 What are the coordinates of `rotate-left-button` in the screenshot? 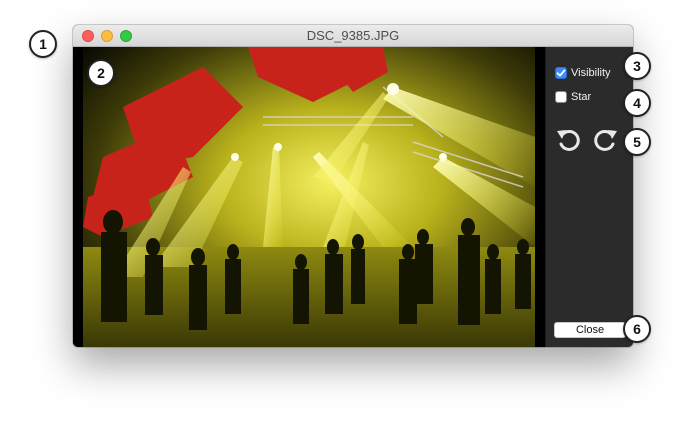 It's located at (569, 140).